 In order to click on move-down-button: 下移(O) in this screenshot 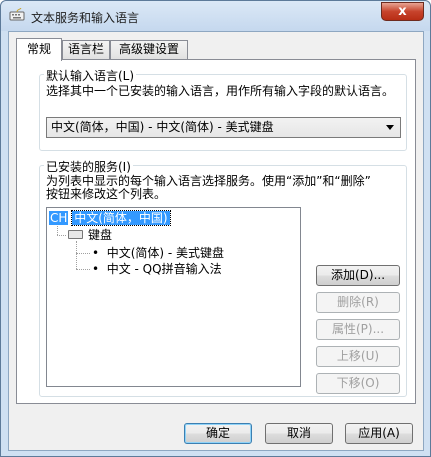, I will do `click(358, 383)`.